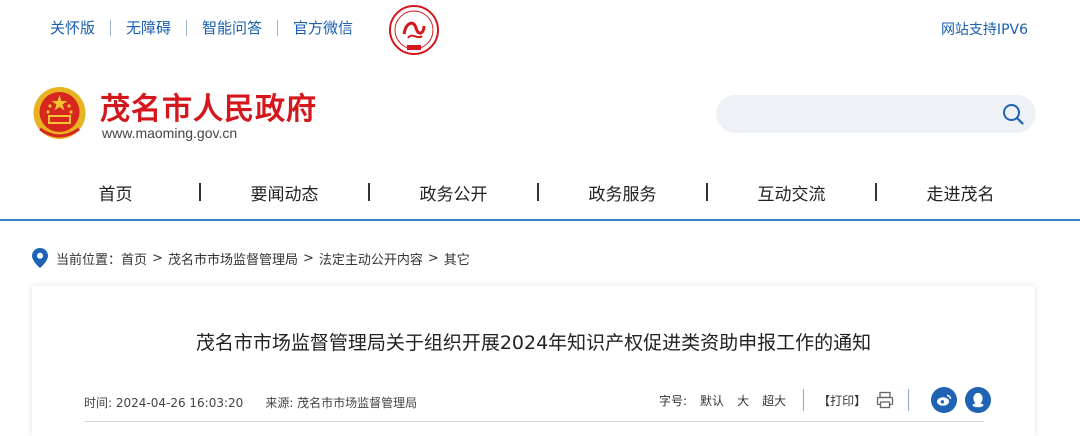 The image size is (1080, 436). What do you see at coordinates (164, 403) in the screenshot?
I see `publish-time: 时间: 2024-04-26 16:03:20` at bounding box center [164, 403].